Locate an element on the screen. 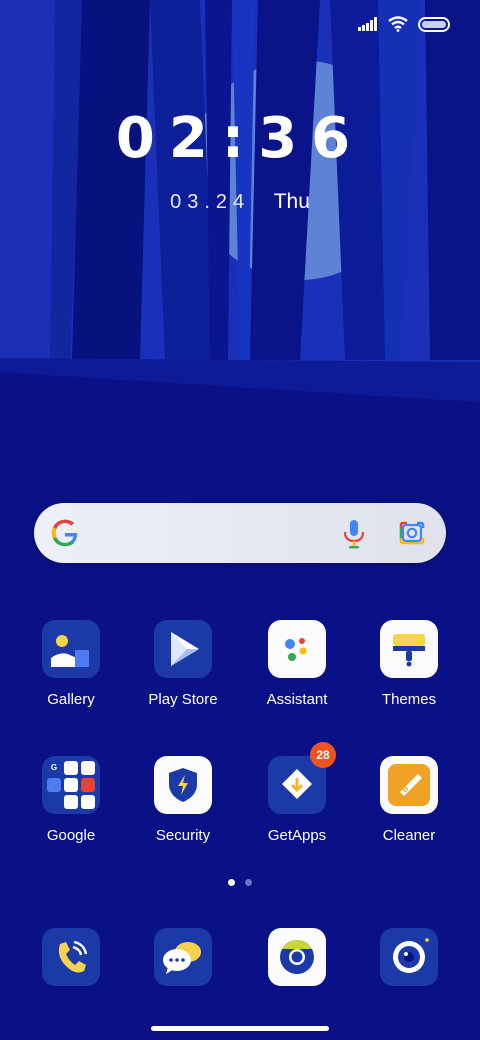 This screenshot has height=1040, width=480. cleaner-icon is located at coordinates (409, 785).